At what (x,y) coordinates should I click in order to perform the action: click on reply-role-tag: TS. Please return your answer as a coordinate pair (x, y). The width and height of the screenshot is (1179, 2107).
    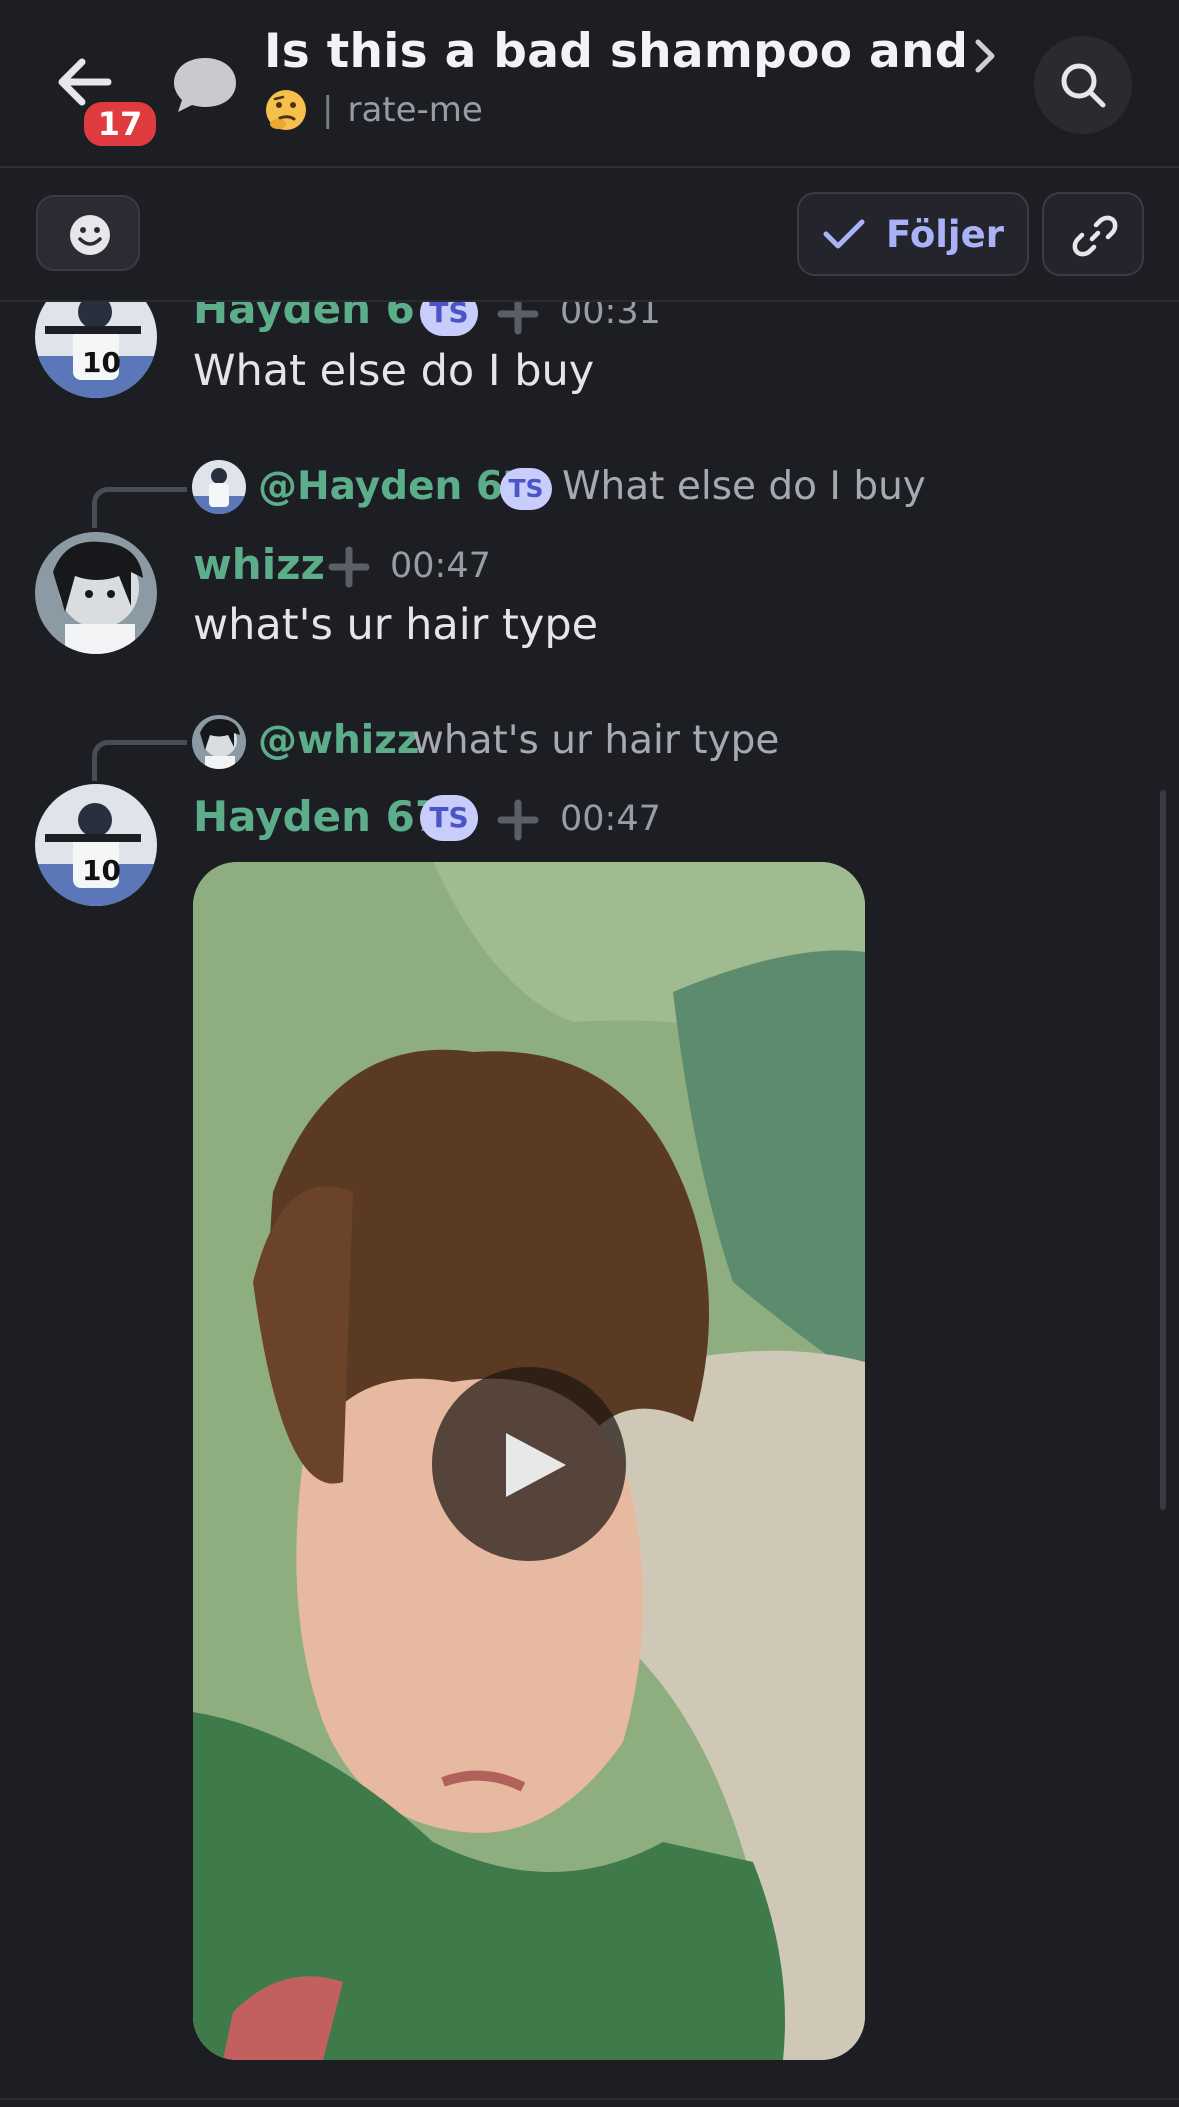
    Looking at the image, I should click on (526, 489).